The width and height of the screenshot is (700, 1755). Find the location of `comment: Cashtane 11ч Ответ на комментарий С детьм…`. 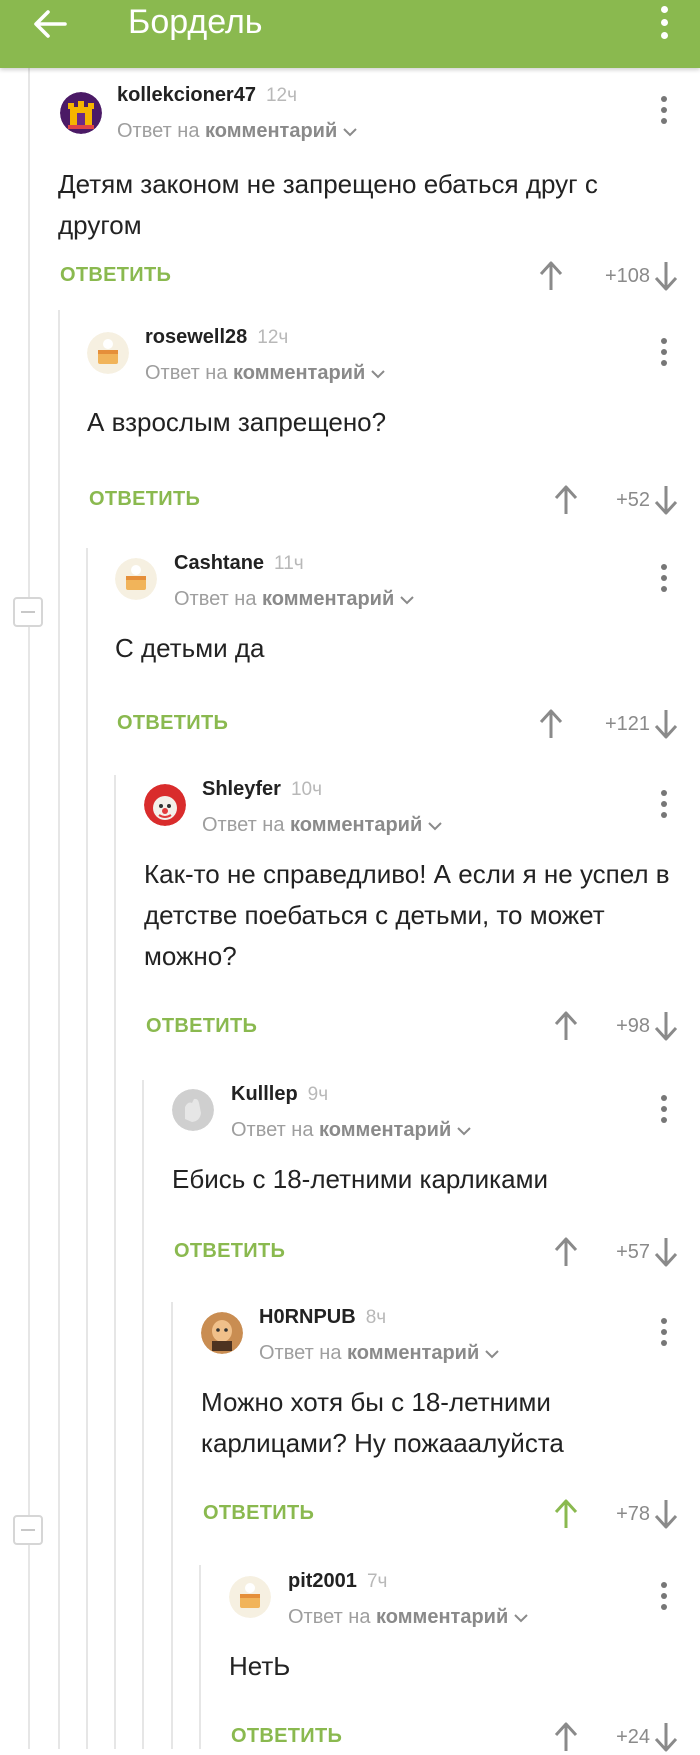

comment: Cashtane 11ч Ответ на комментарий С детьм… is located at coordinates (350, 649).